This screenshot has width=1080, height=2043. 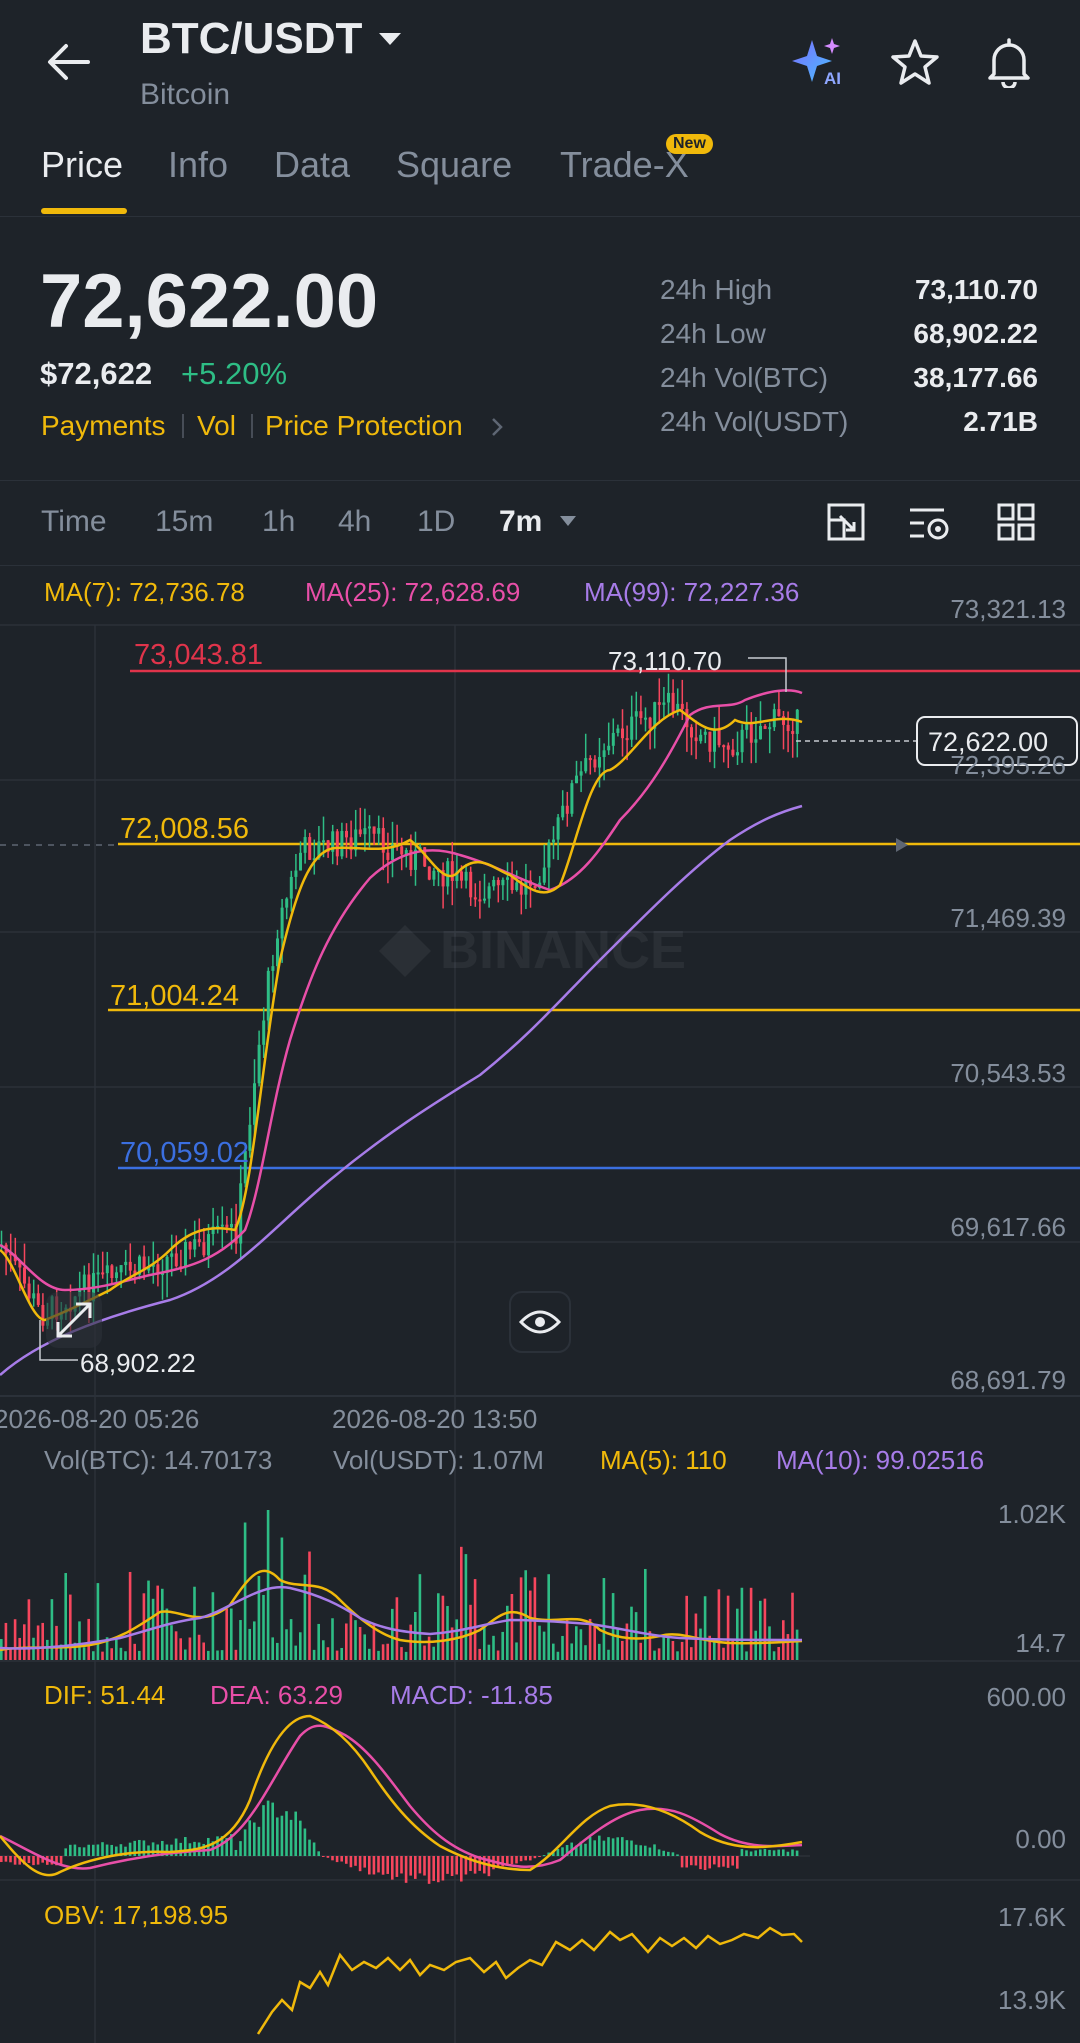 I want to click on favorite-button, so click(x=915, y=62).